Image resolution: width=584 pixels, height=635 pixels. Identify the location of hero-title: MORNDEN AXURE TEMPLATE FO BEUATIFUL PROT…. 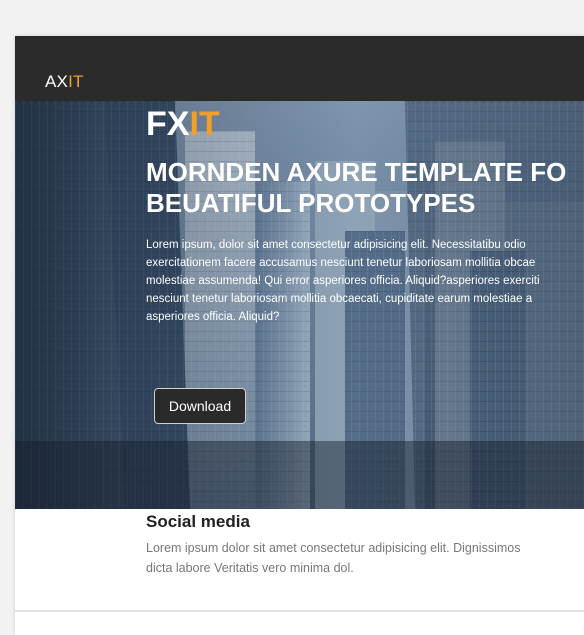
(365, 188).